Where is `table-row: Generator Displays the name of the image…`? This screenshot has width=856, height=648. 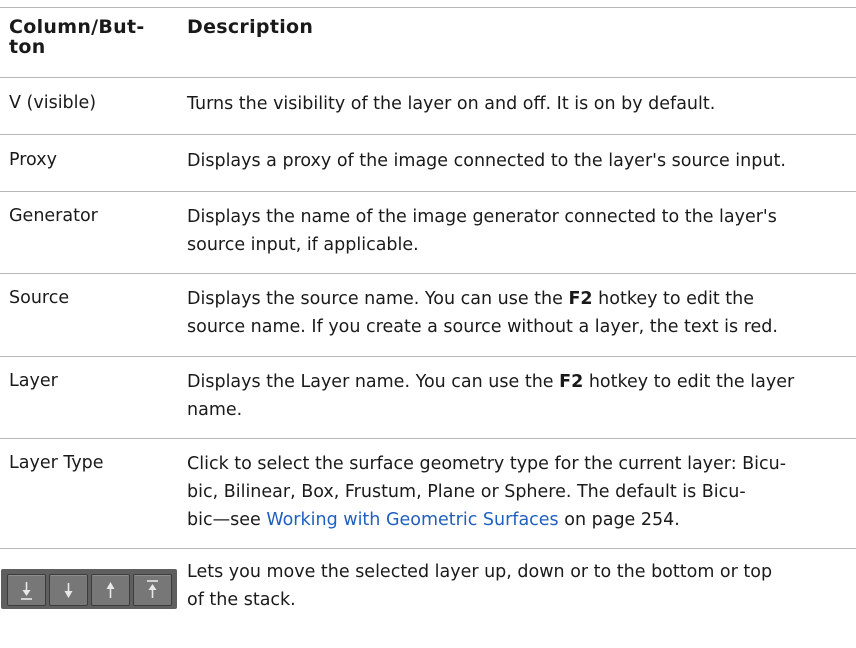 table-row: Generator Displays the name of the image… is located at coordinates (428, 232).